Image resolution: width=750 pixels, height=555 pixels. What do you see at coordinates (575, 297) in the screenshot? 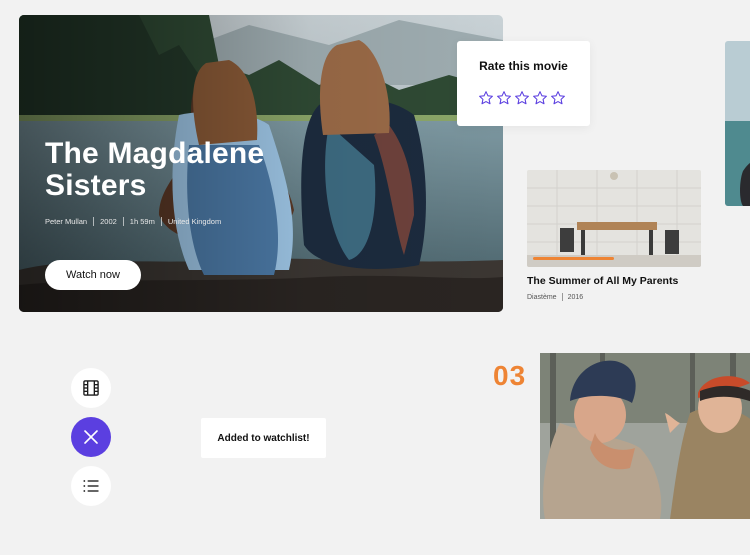
I see `movie-year: 2016` at bounding box center [575, 297].